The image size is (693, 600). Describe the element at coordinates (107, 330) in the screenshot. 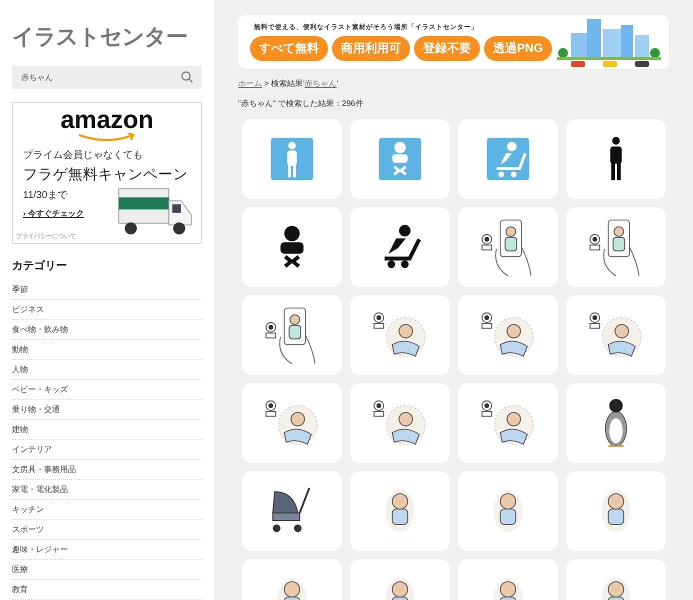

I see `category-link: 食べ物・飲み物` at that location.